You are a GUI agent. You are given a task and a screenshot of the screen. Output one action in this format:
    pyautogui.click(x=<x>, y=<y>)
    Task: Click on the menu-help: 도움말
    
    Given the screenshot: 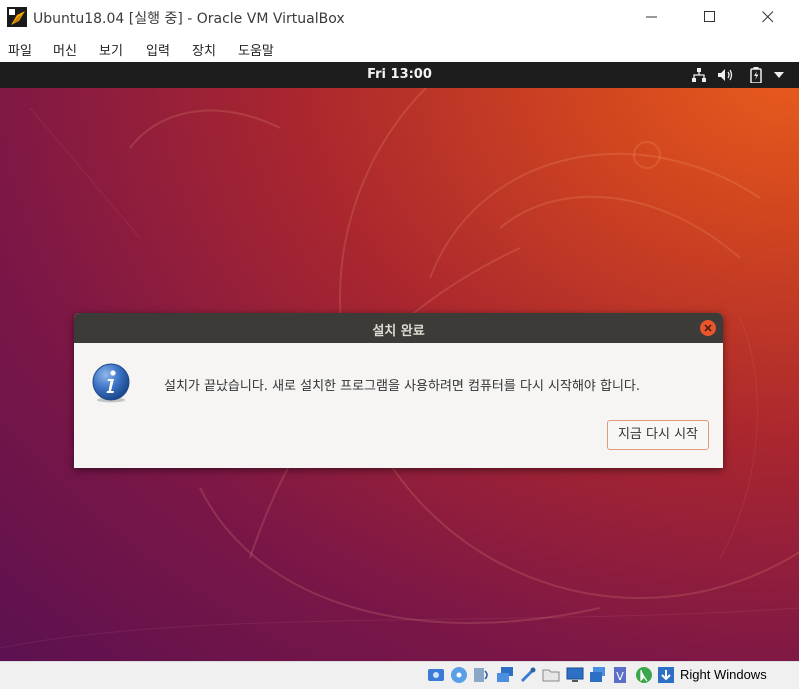 What is the action you would take?
    pyautogui.click(x=256, y=49)
    